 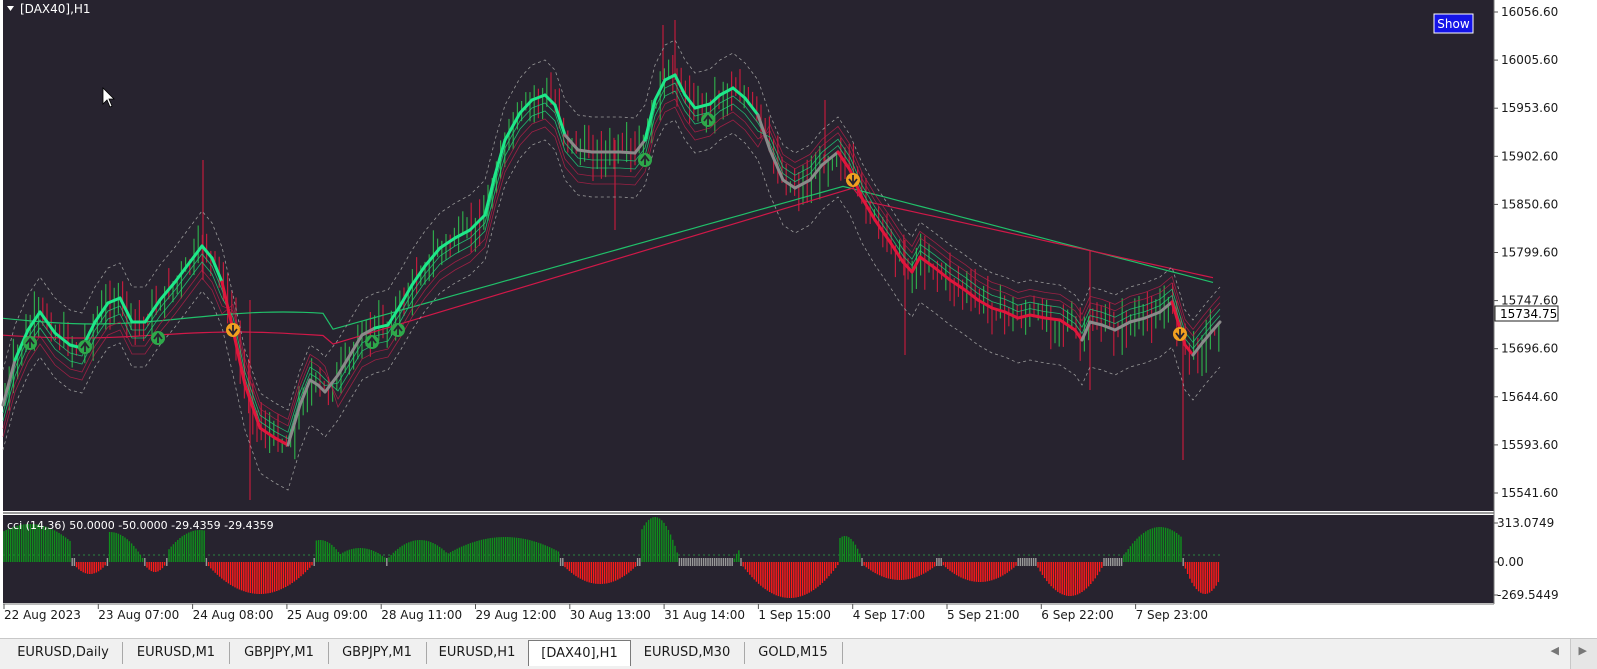 I want to click on time-label: 7 Sep 23:00, so click(x=1172, y=615).